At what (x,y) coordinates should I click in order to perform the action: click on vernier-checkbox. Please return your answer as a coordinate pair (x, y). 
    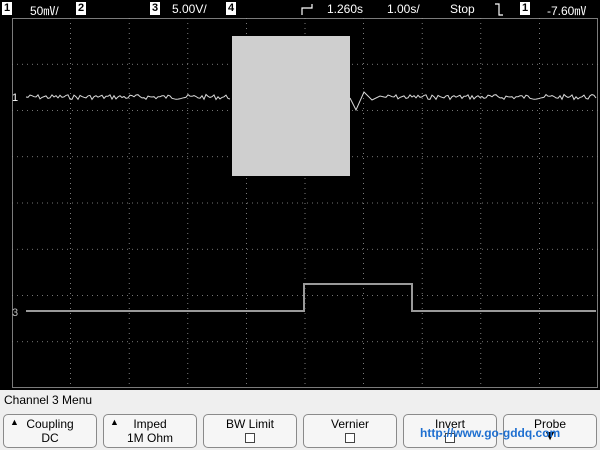
    Looking at the image, I should click on (350, 438).